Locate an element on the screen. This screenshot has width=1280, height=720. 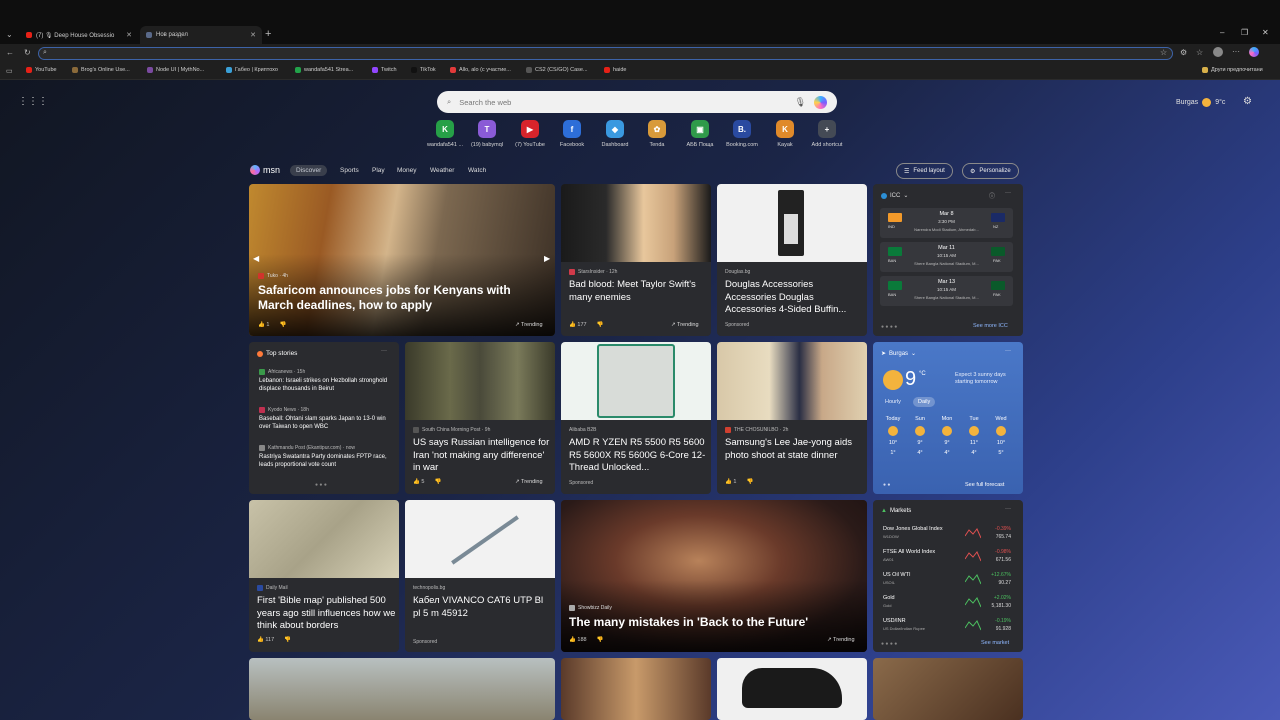
bookmark-item: YouTube is located at coordinates (41, 70).